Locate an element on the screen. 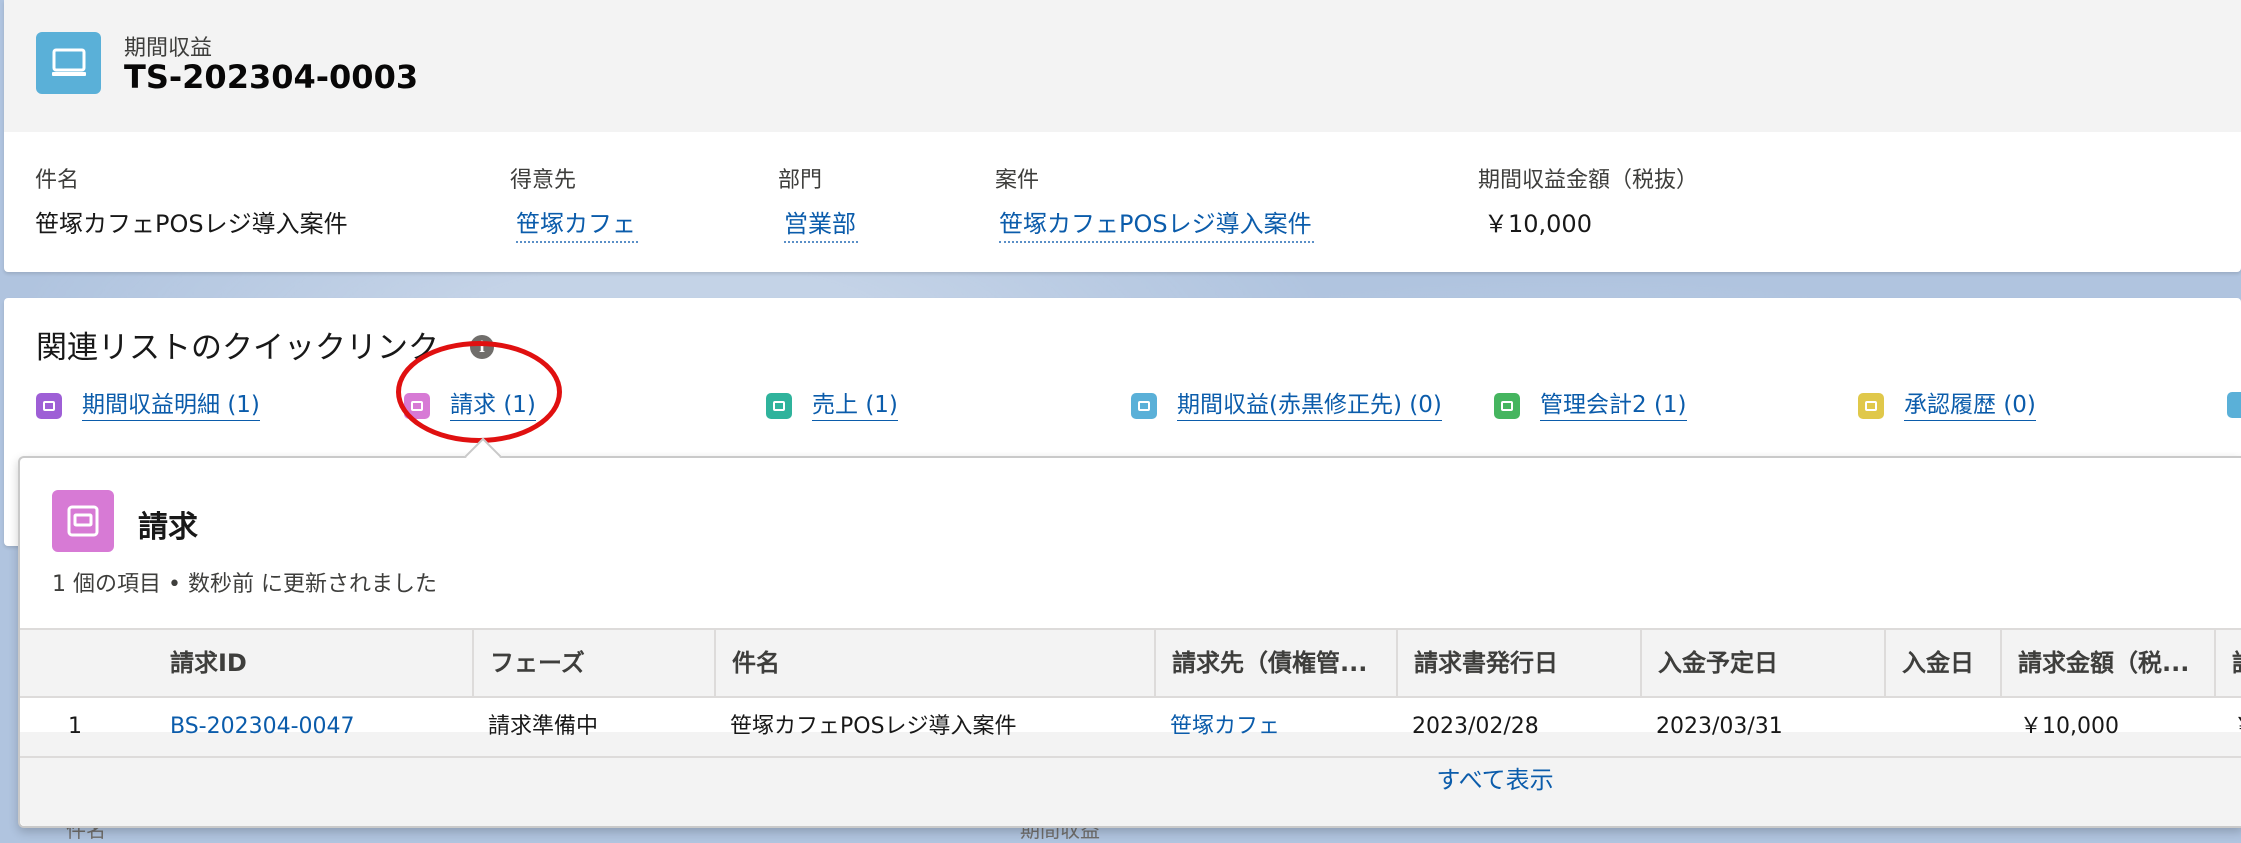  panel-title: 請求 is located at coordinates (168, 527).